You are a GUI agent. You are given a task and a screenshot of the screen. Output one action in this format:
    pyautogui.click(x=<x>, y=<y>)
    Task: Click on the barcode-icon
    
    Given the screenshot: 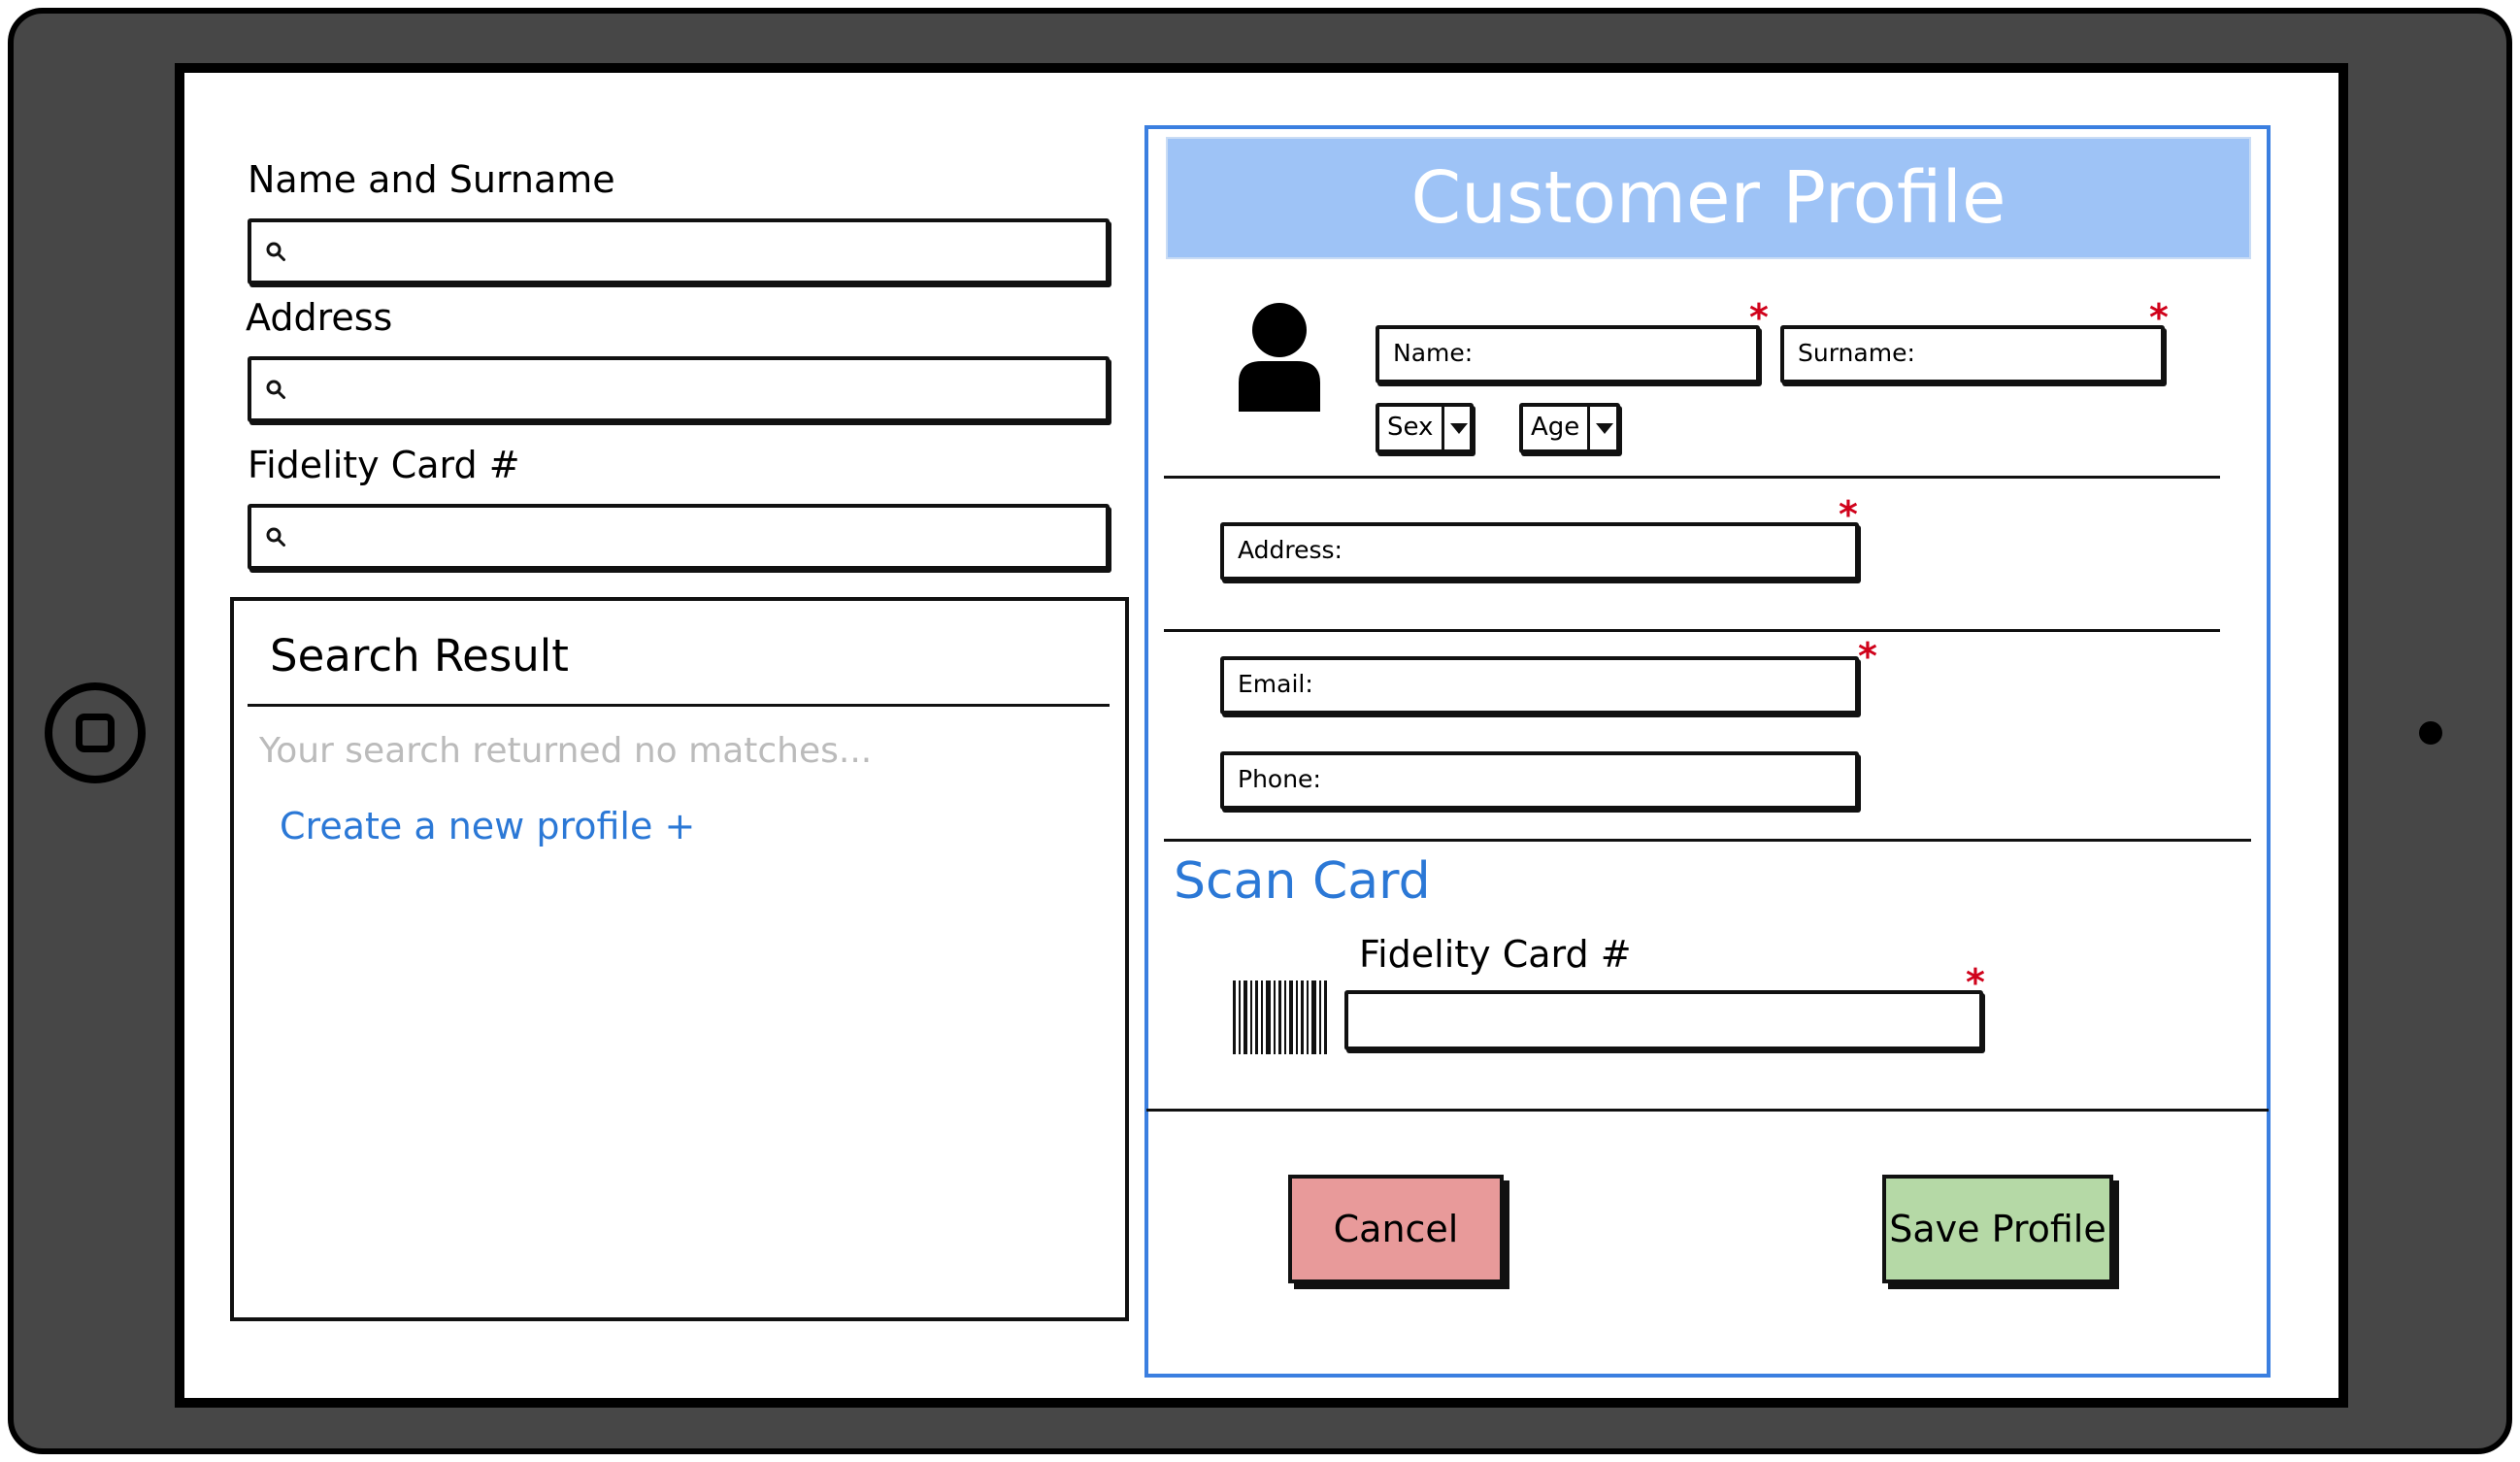 What is the action you would take?
    pyautogui.click(x=1281, y=1017)
    